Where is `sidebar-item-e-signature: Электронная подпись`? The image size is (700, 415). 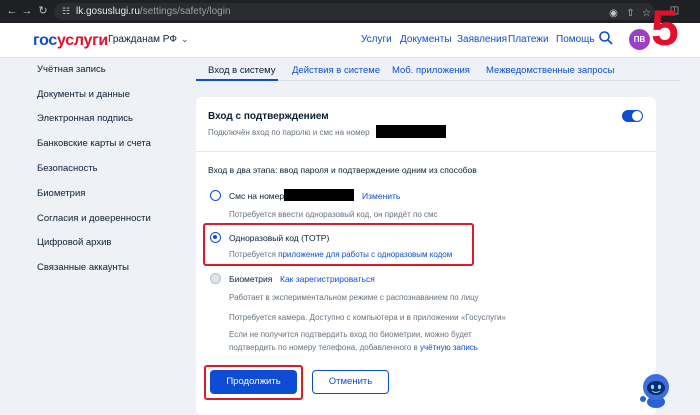
sidebar-item-e-signature: Электронная подпись is located at coordinates (85, 118).